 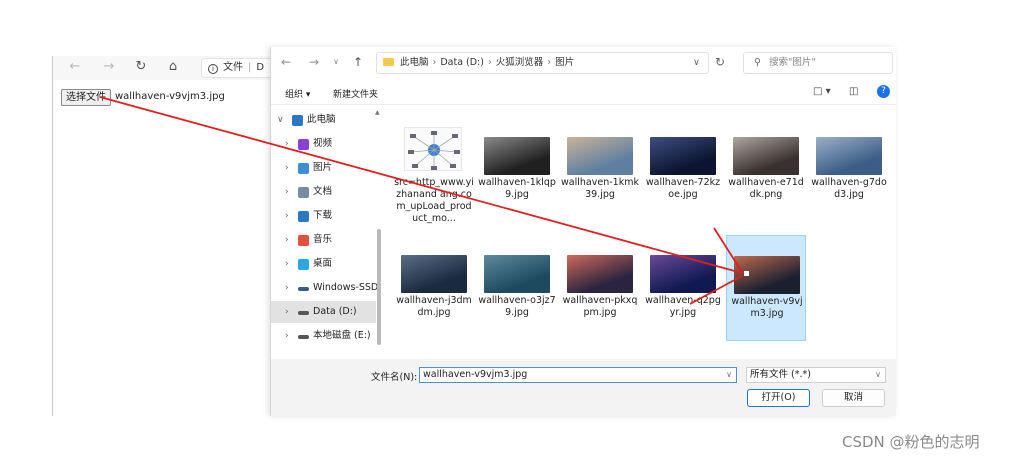 What do you see at coordinates (475, 374) in the screenshot?
I see `filename-value: wallhaven-v9vjm3.jpg` at bounding box center [475, 374].